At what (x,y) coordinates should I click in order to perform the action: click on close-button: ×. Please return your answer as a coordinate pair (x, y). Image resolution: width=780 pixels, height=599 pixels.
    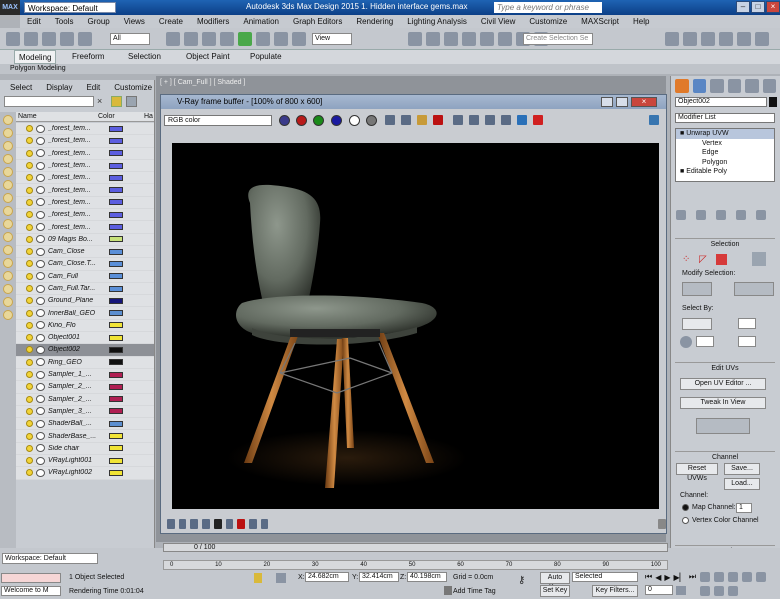
    Looking at the image, I should click on (773, 7).